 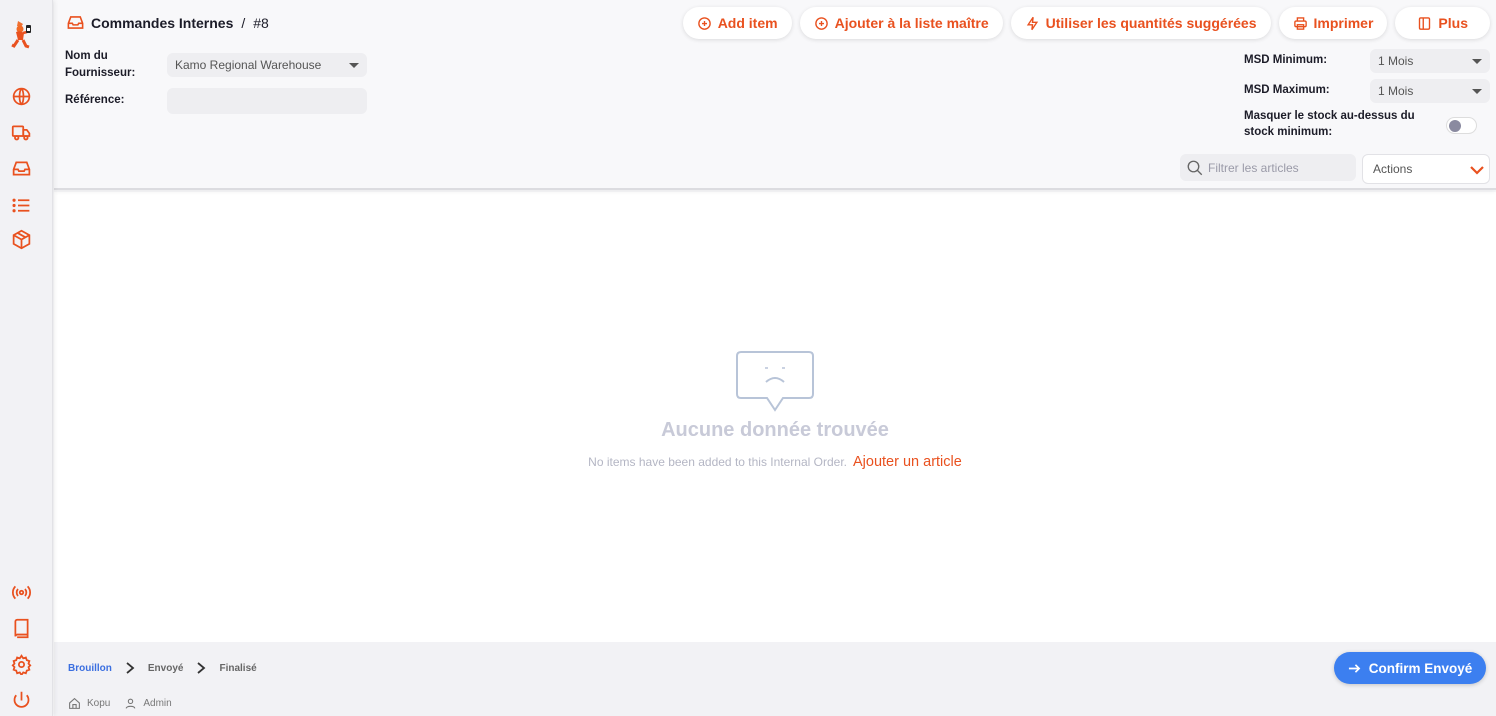 I want to click on truck-icon, so click(x=21, y=132).